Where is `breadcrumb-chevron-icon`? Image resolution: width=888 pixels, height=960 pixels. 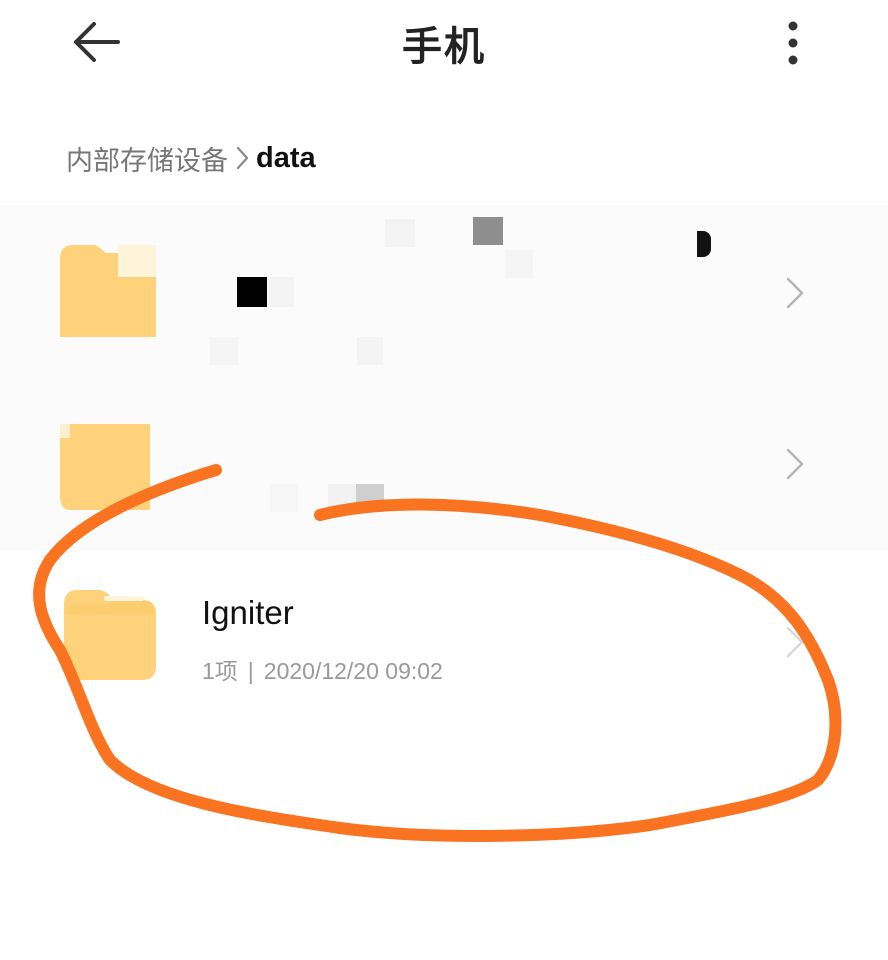
breadcrumb-chevron-icon is located at coordinates (242, 158).